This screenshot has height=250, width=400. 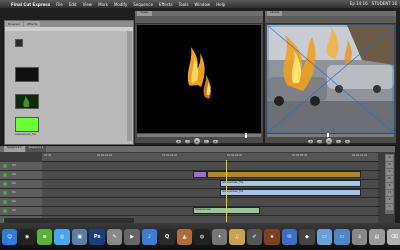 What do you see at coordinates (389, 158) in the screenshot?
I see `tool-select: A` at bounding box center [389, 158].